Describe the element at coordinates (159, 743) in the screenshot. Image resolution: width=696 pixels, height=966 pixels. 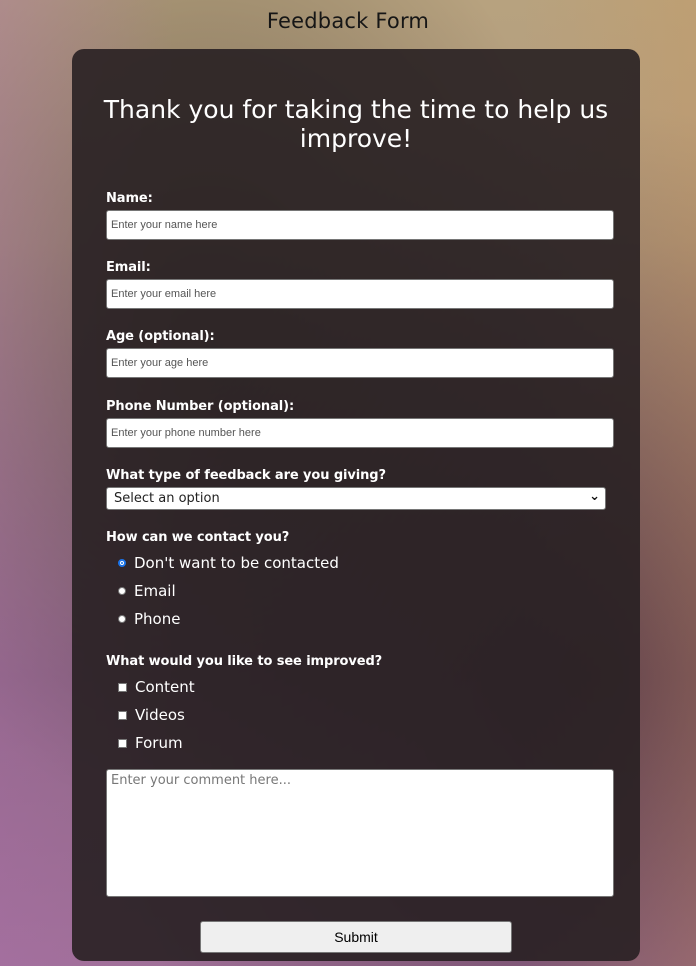
I see `improve-option-label: Forum` at that location.